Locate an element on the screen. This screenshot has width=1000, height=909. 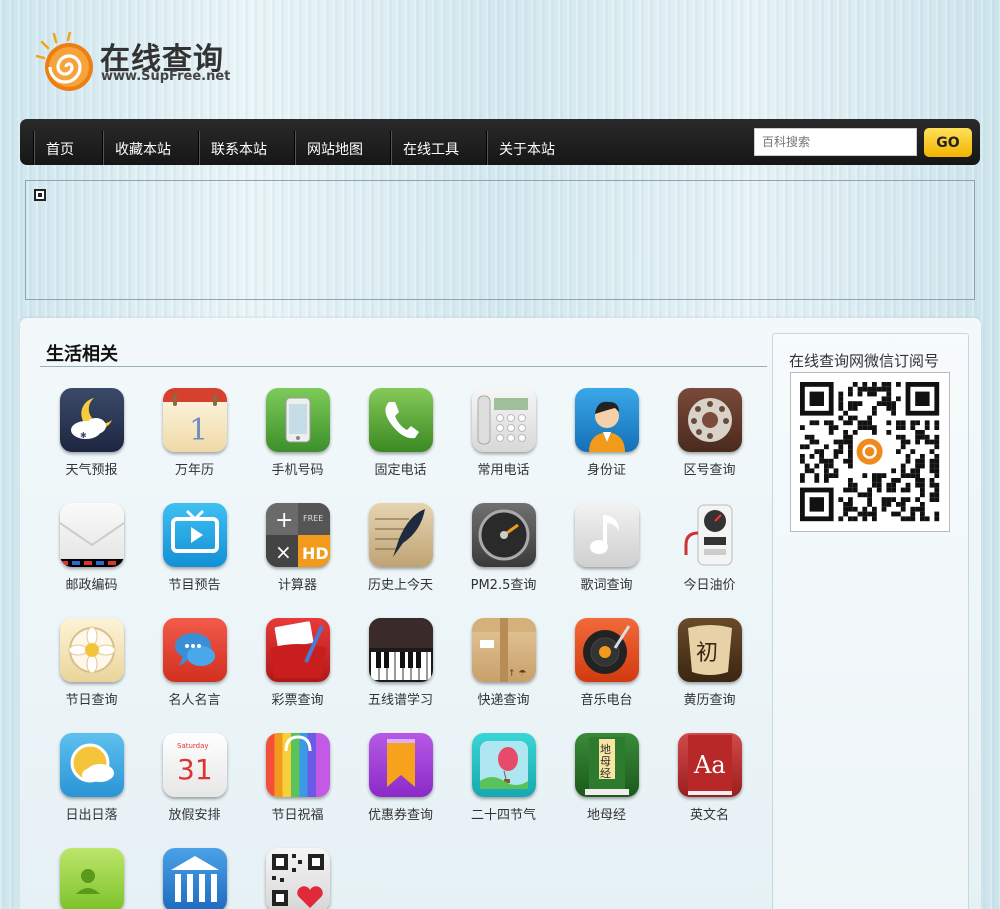
app-staff-notation: 五线谱学习 is located at coordinates (400, 663).